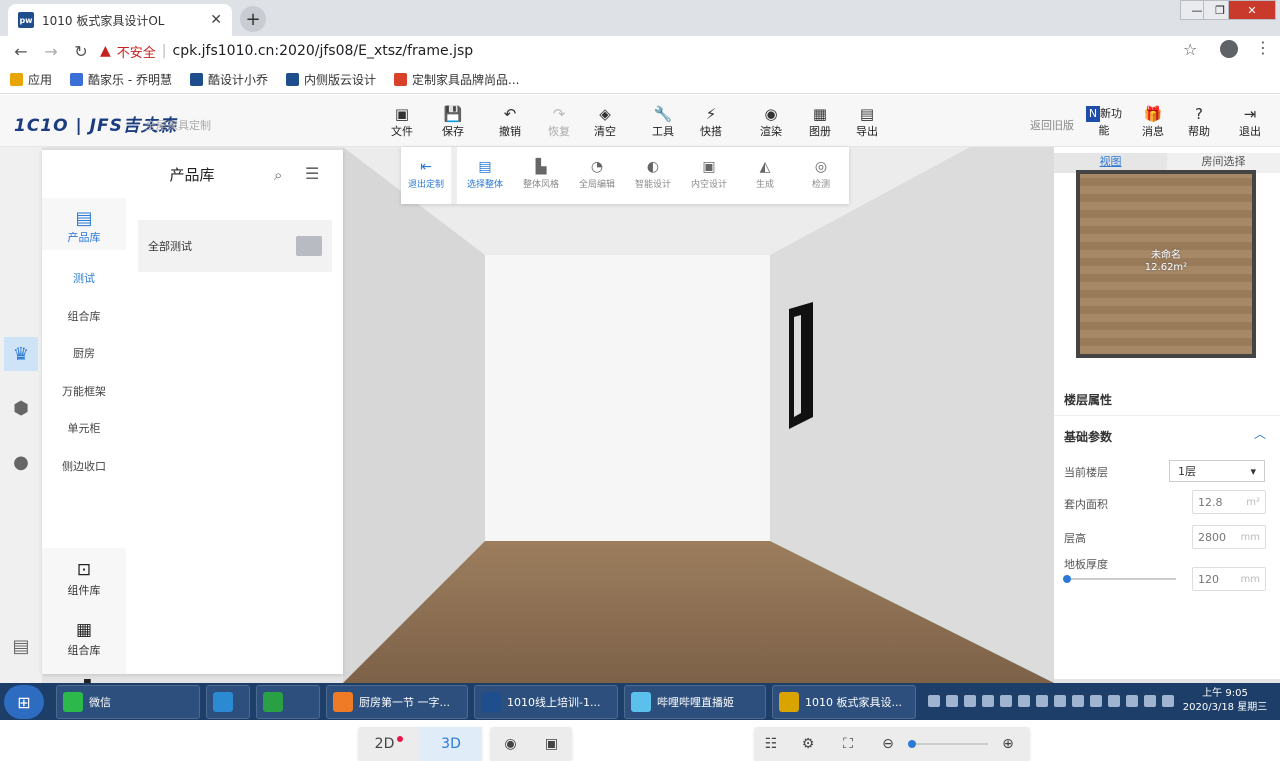  I want to click on toolbar-undo-button: ↶ 撤销, so click(510, 122).